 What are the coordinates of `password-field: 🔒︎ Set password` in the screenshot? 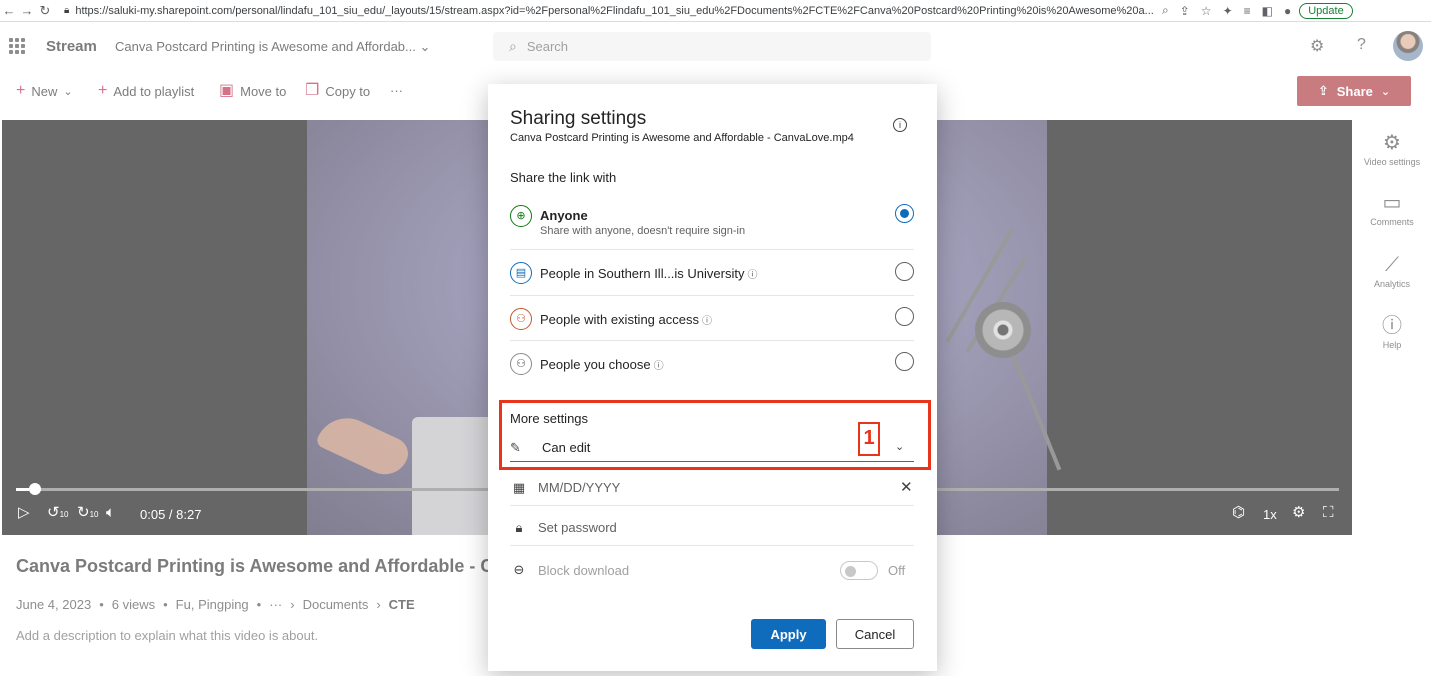 It's located at (712, 528).